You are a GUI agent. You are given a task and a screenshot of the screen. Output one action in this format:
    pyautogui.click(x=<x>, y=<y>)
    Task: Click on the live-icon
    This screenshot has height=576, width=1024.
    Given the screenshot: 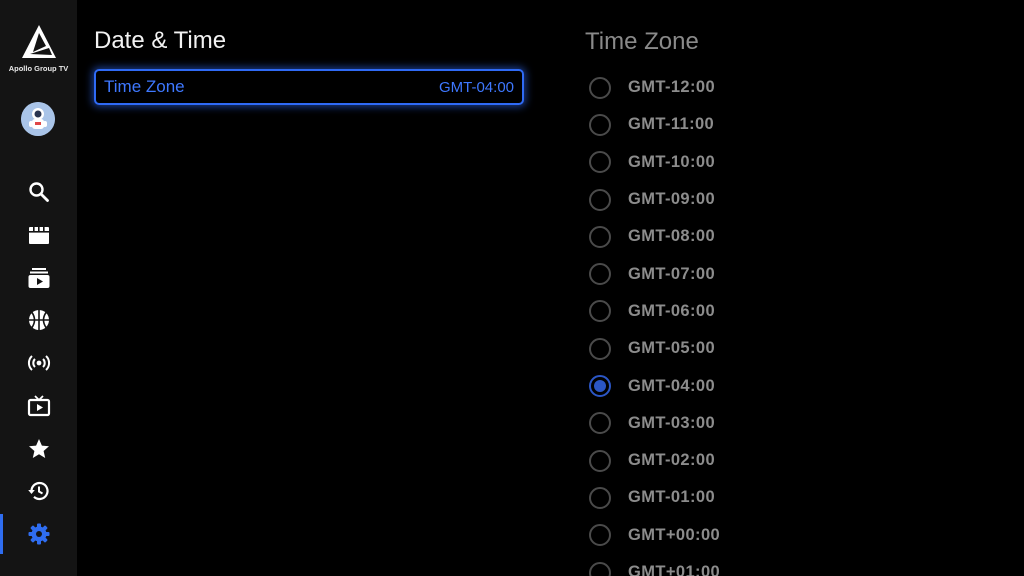 What is the action you would take?
    pyautogui.click(x=38, y=363)
    